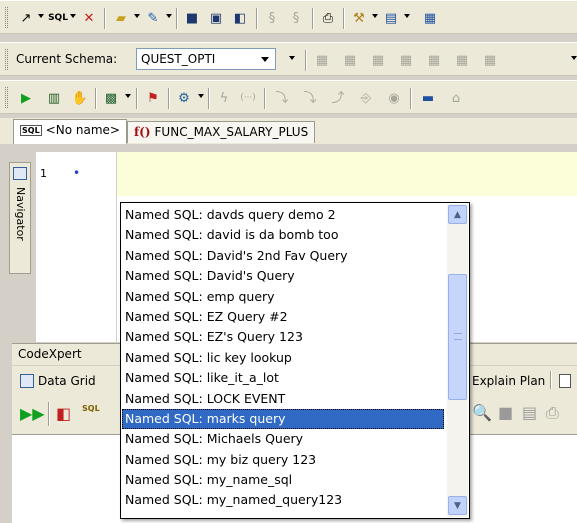 This screenshot has width=577, height=523. What do you see at coordinates (111, 98) in the screenshot?
I see `explain-plan-icon: ▩` at bounding box center [111, 98].